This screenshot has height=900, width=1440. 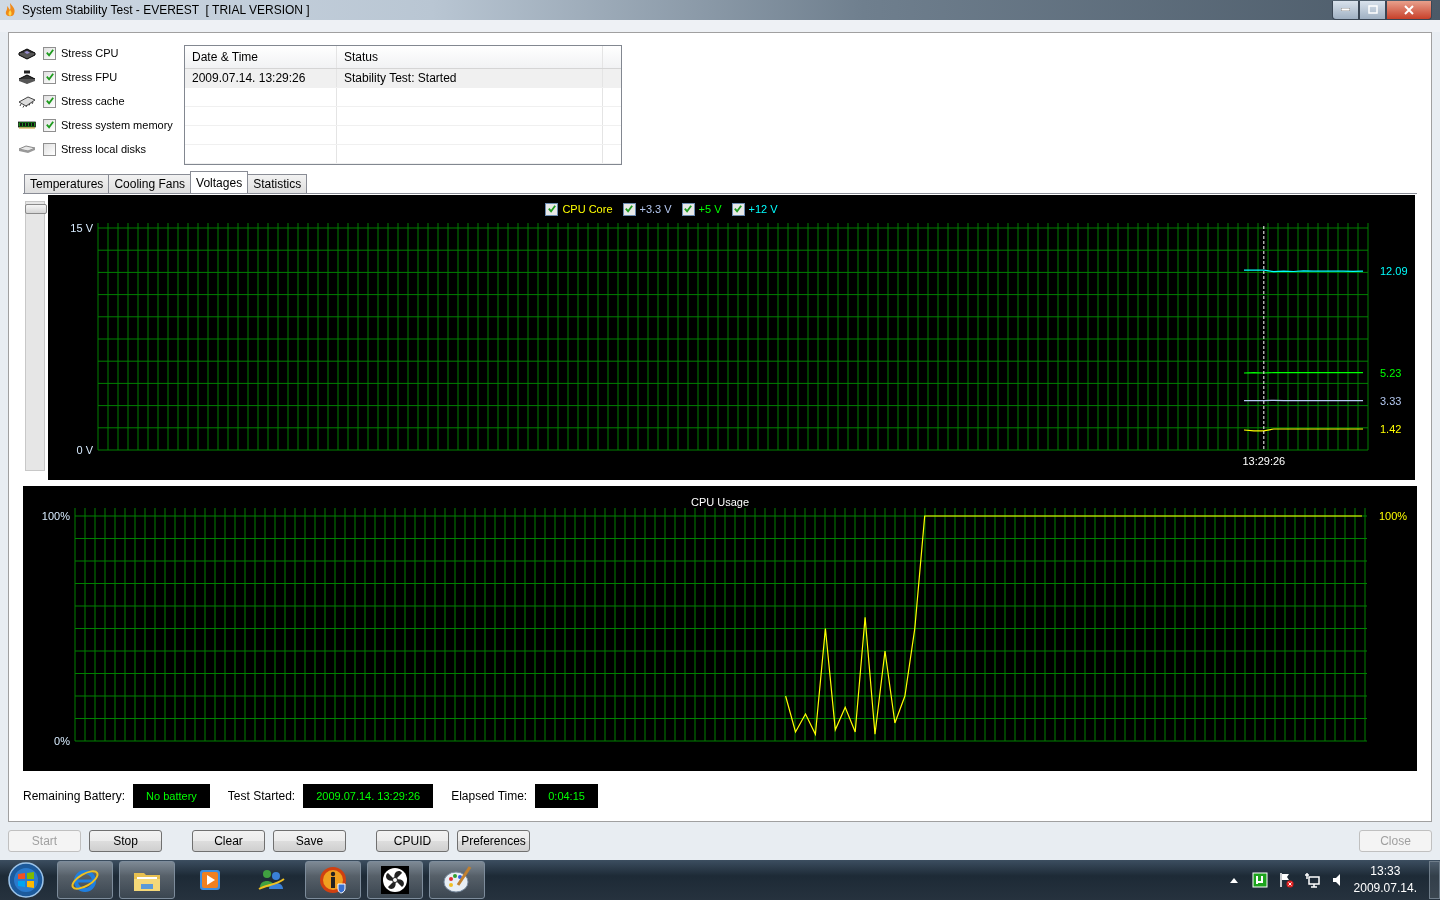 What do you see at coordinates (35, 336) in the screenshot?
I see `slider-track` at bounding box center [35, 336].